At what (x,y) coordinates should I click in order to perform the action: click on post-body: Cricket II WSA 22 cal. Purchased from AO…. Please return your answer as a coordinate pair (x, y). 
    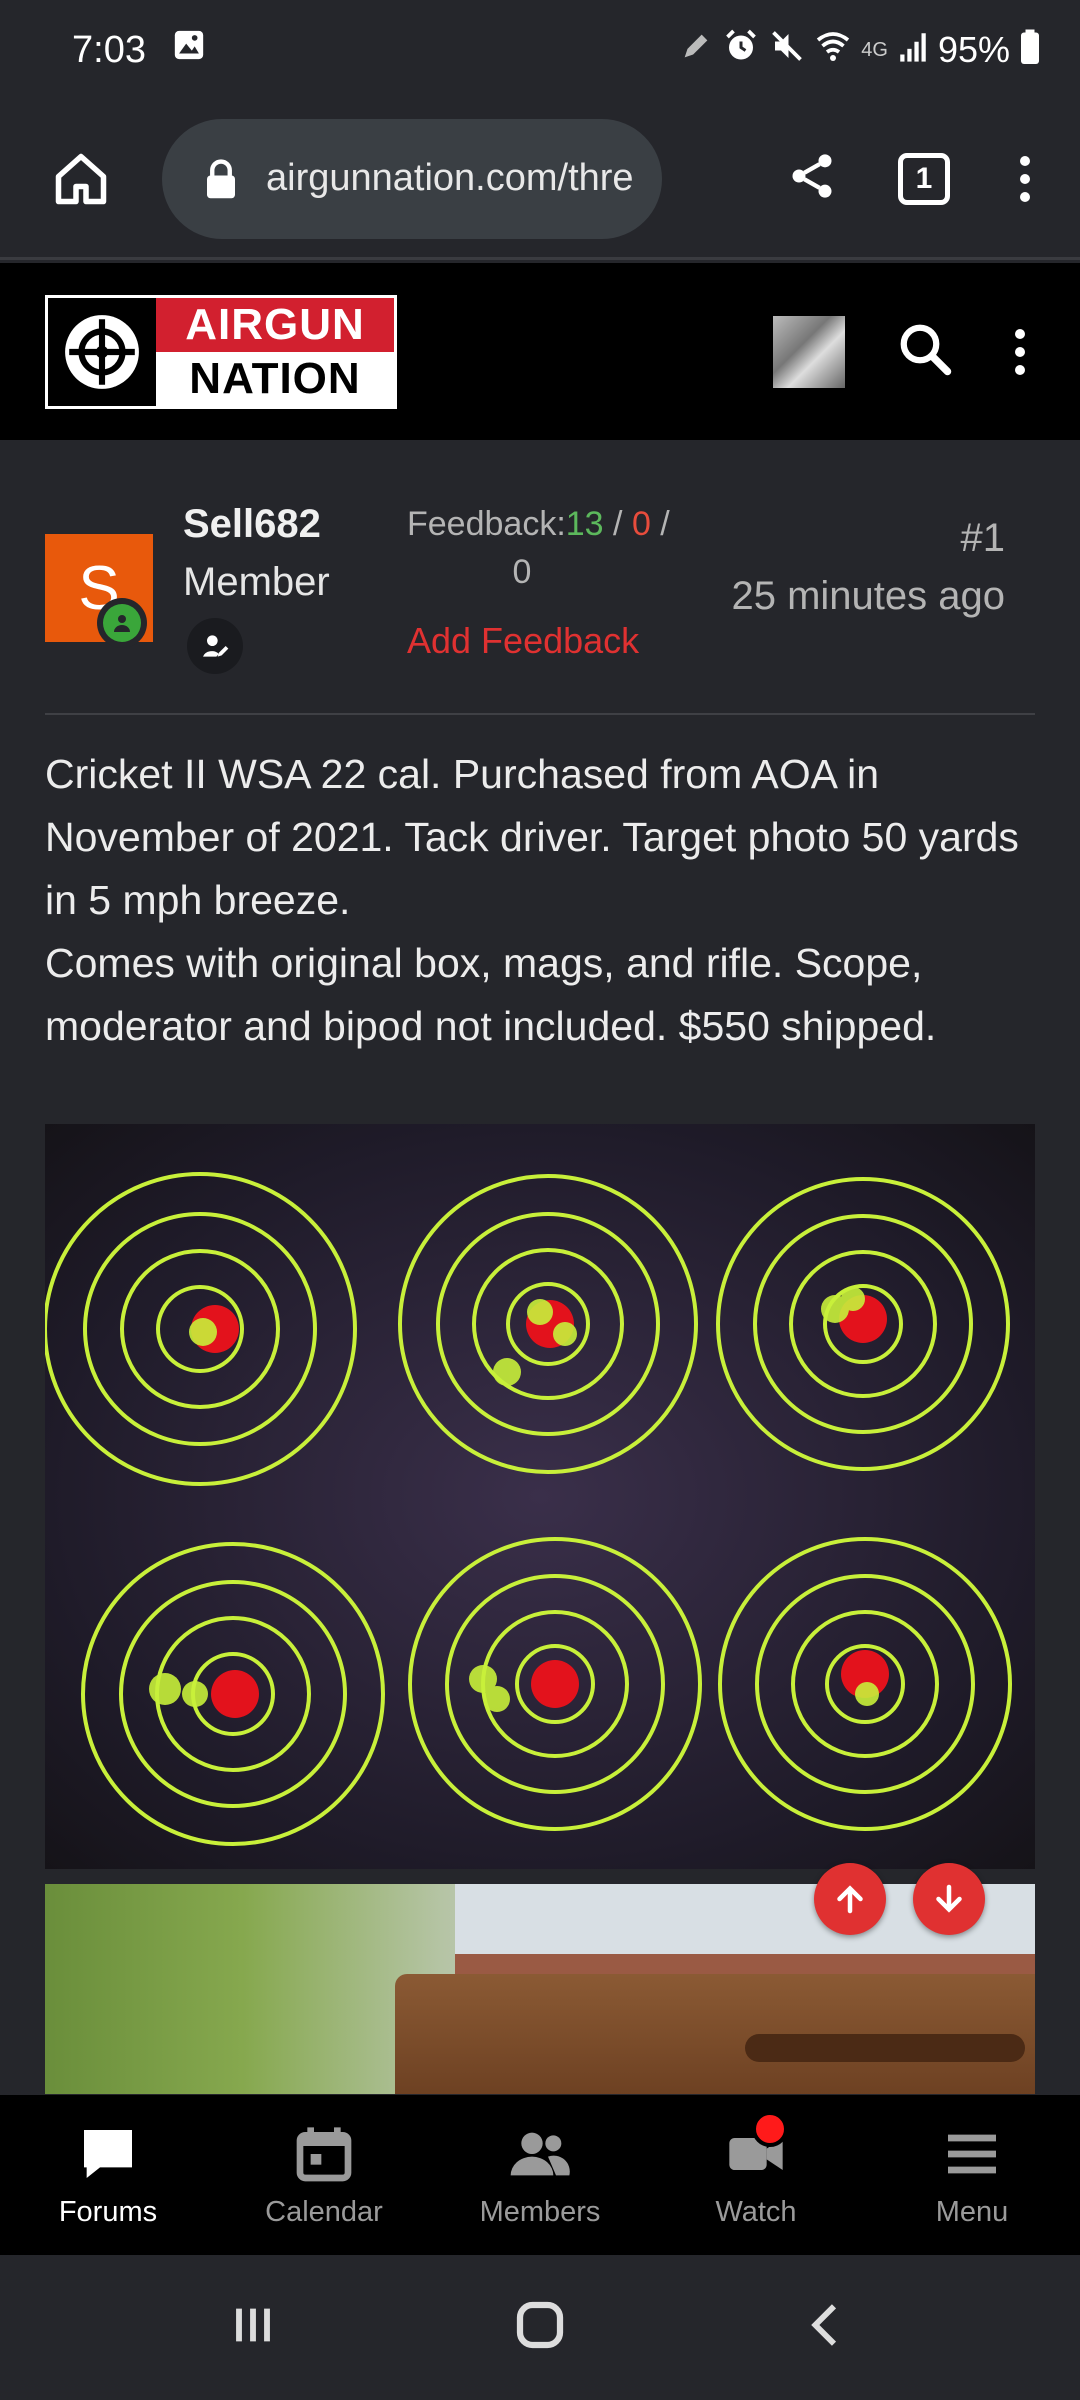
    Looking at the image, I should click on (540, 886).